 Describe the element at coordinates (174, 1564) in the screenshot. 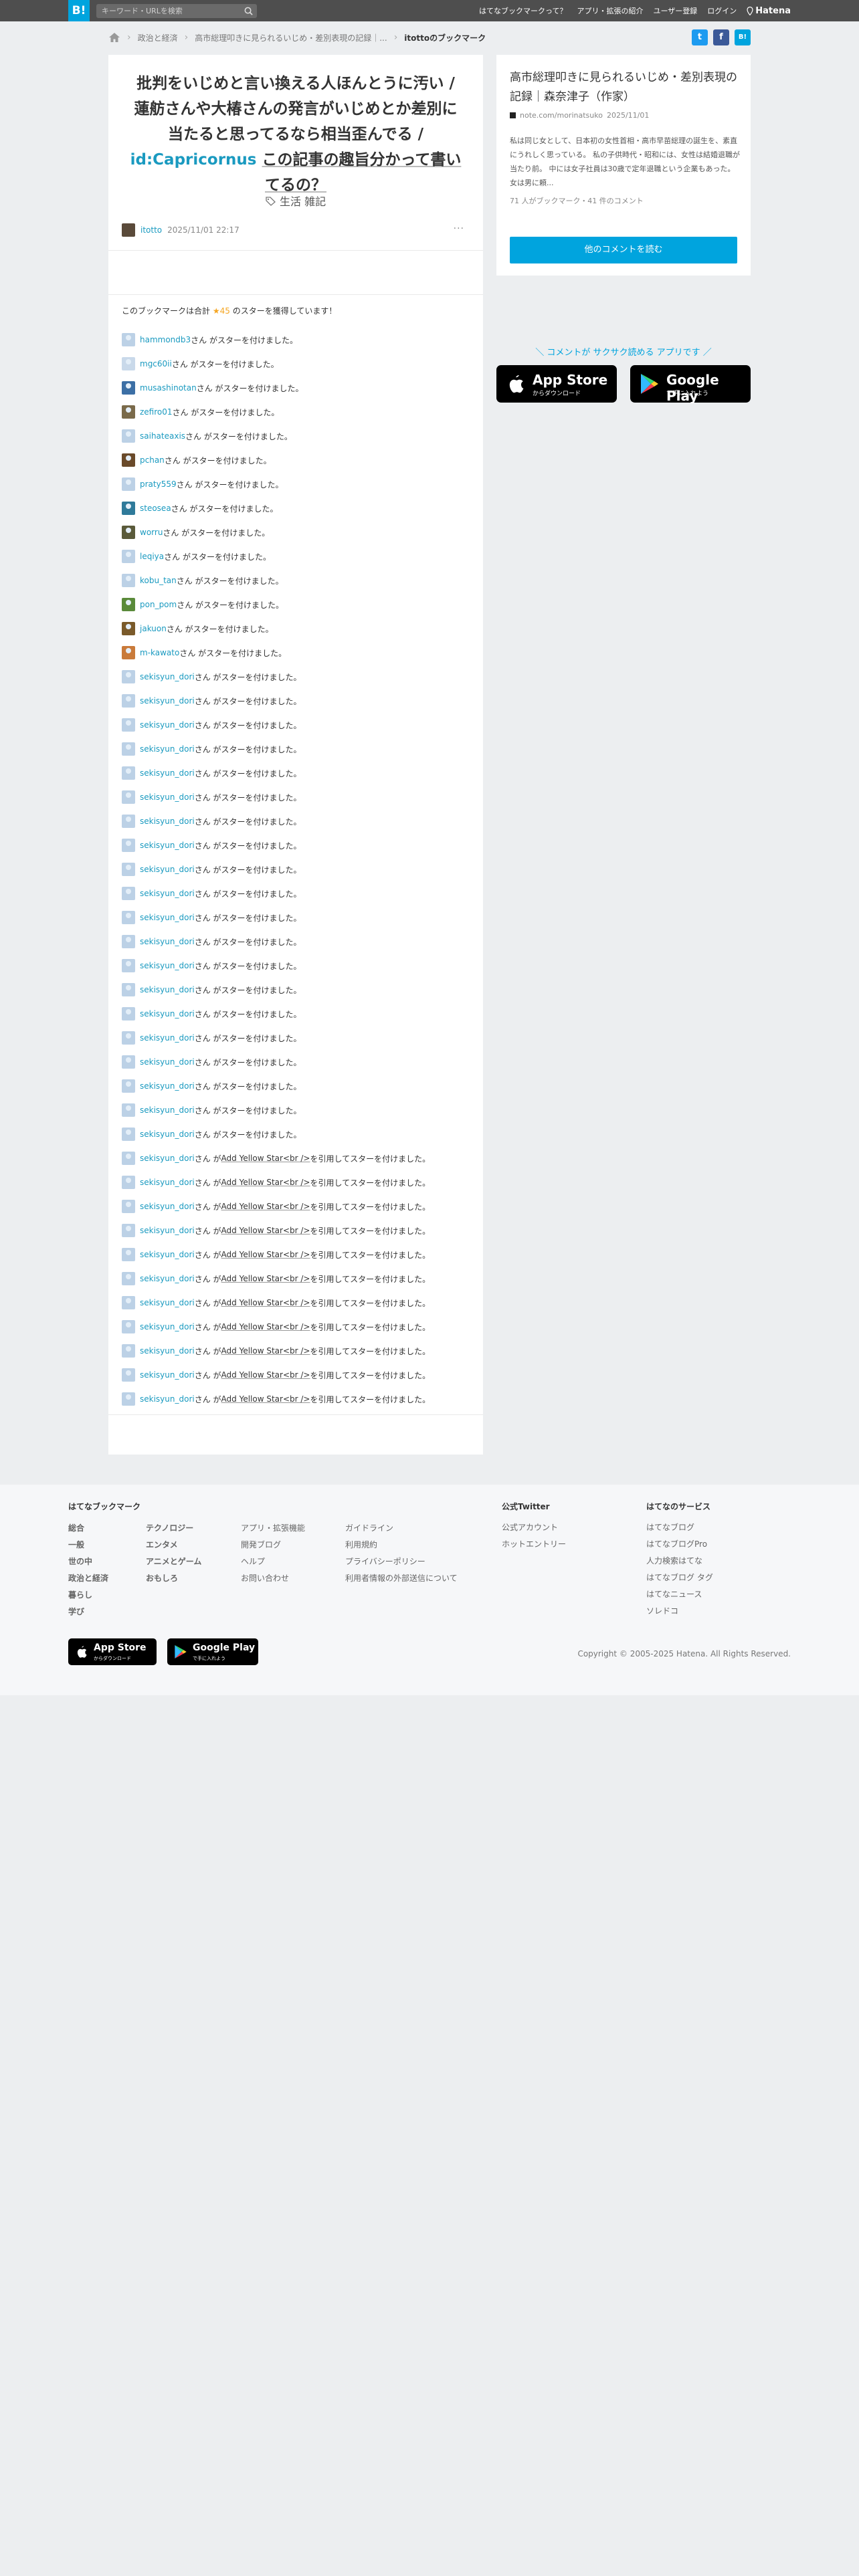

I see `footer-category: アニメとゲーム` at that location.